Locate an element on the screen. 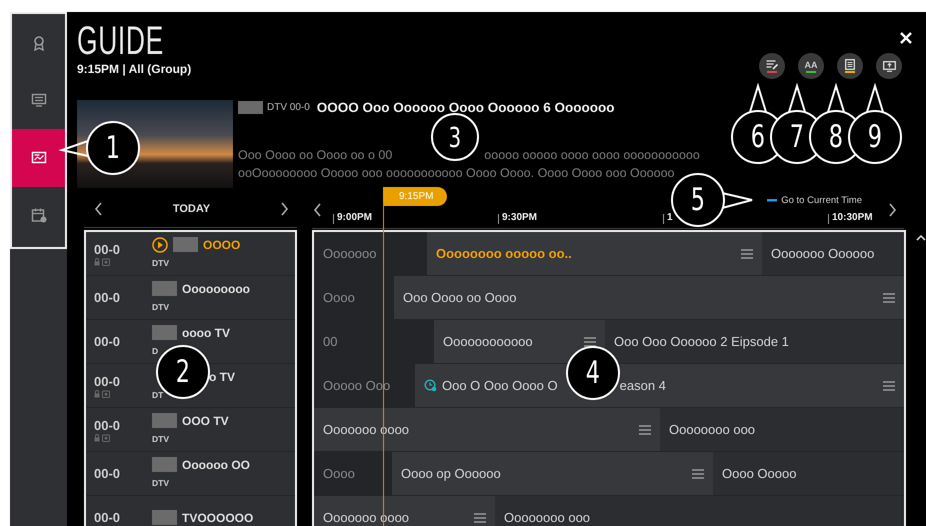 This screenshot has height=526, width=926. program-title: Ooo Ooo Oooooo 2 Eipsode 1 is located at coordinates (701, 341).